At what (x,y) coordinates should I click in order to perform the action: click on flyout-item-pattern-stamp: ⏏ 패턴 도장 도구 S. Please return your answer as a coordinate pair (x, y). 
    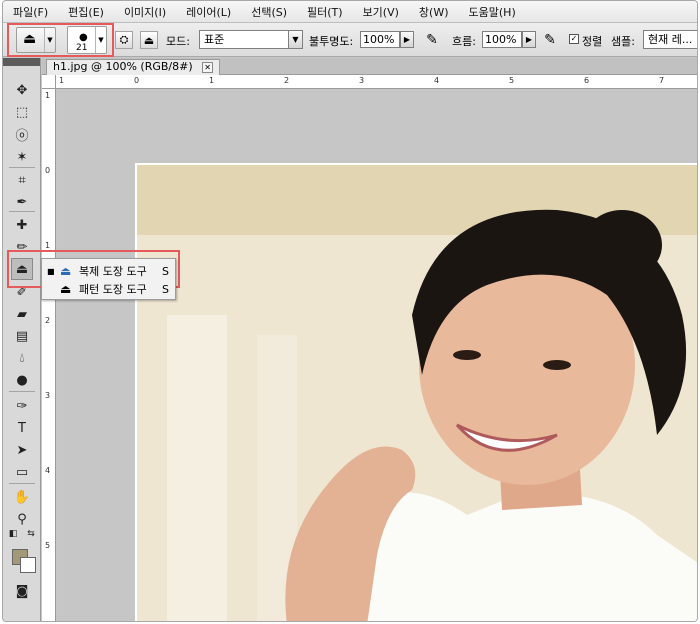
    Looking at the image, I should click on (108, 289).